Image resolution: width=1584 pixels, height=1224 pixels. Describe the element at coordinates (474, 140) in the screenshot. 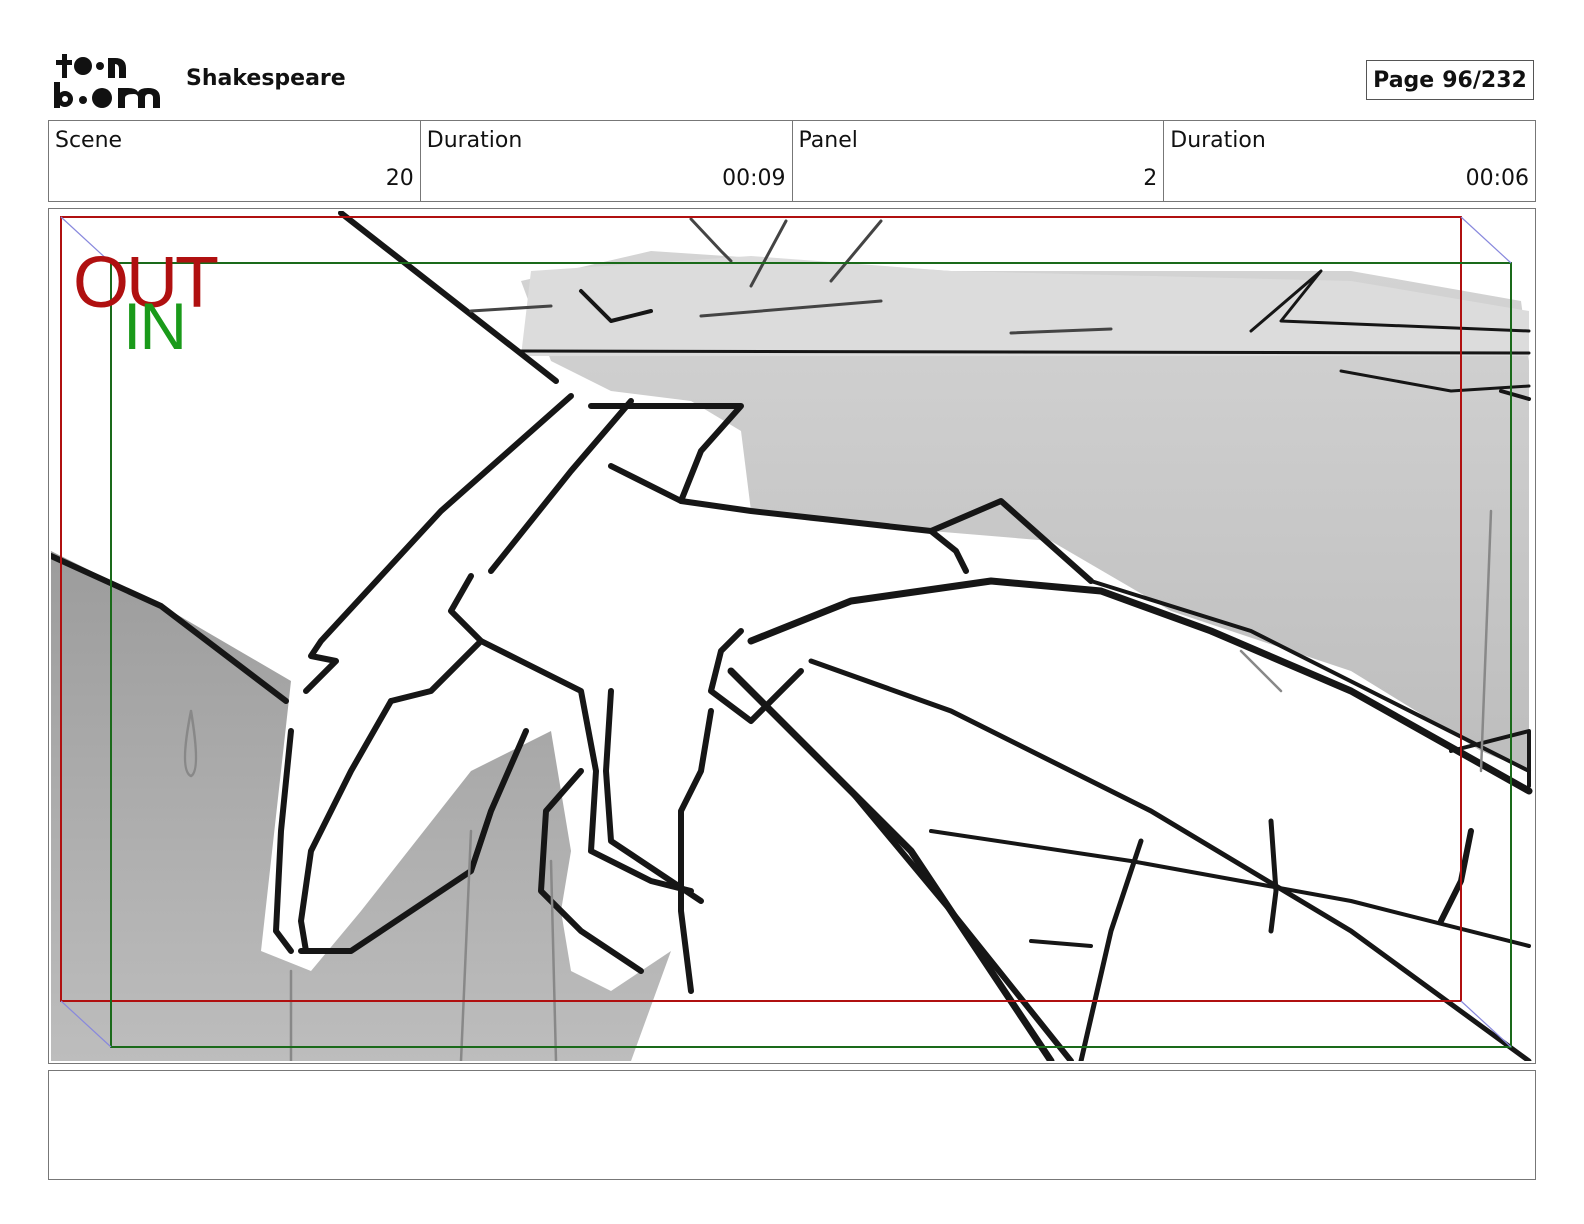

I see `scene-duration-label: Duration` at that location.